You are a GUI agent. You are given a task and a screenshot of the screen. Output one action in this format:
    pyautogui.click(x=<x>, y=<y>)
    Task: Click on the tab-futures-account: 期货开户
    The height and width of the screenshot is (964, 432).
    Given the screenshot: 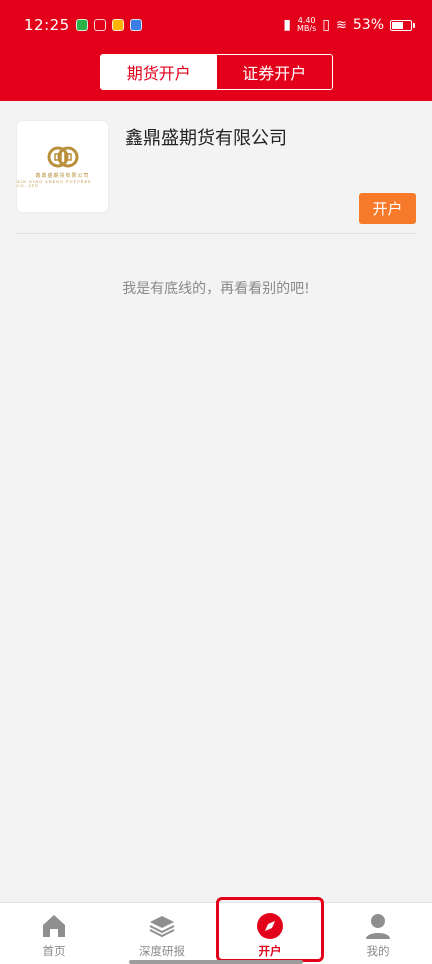 What is the action you would take?
    pyautogui.click(x=159, y=72)
    